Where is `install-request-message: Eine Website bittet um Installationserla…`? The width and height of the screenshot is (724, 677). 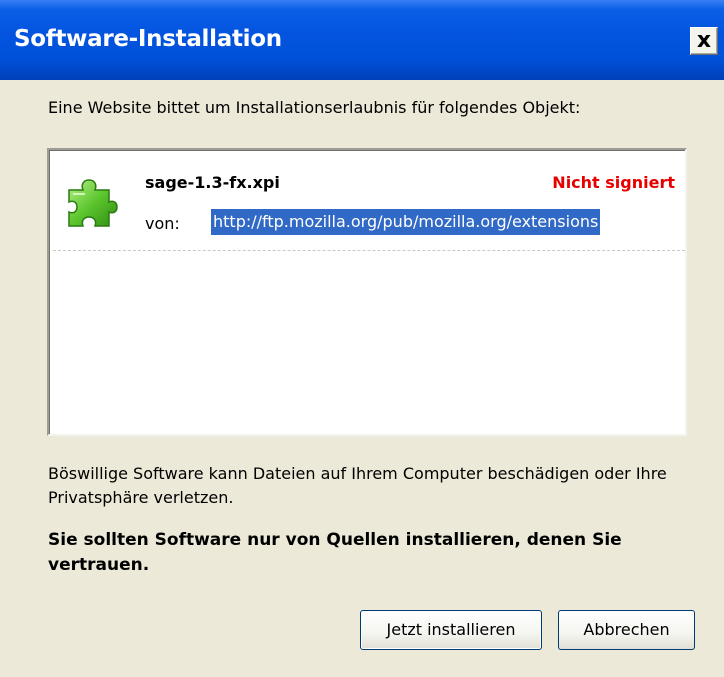 install-request-message: Eine Website bittet um Installationserla… is located at coordinates (314, 107).